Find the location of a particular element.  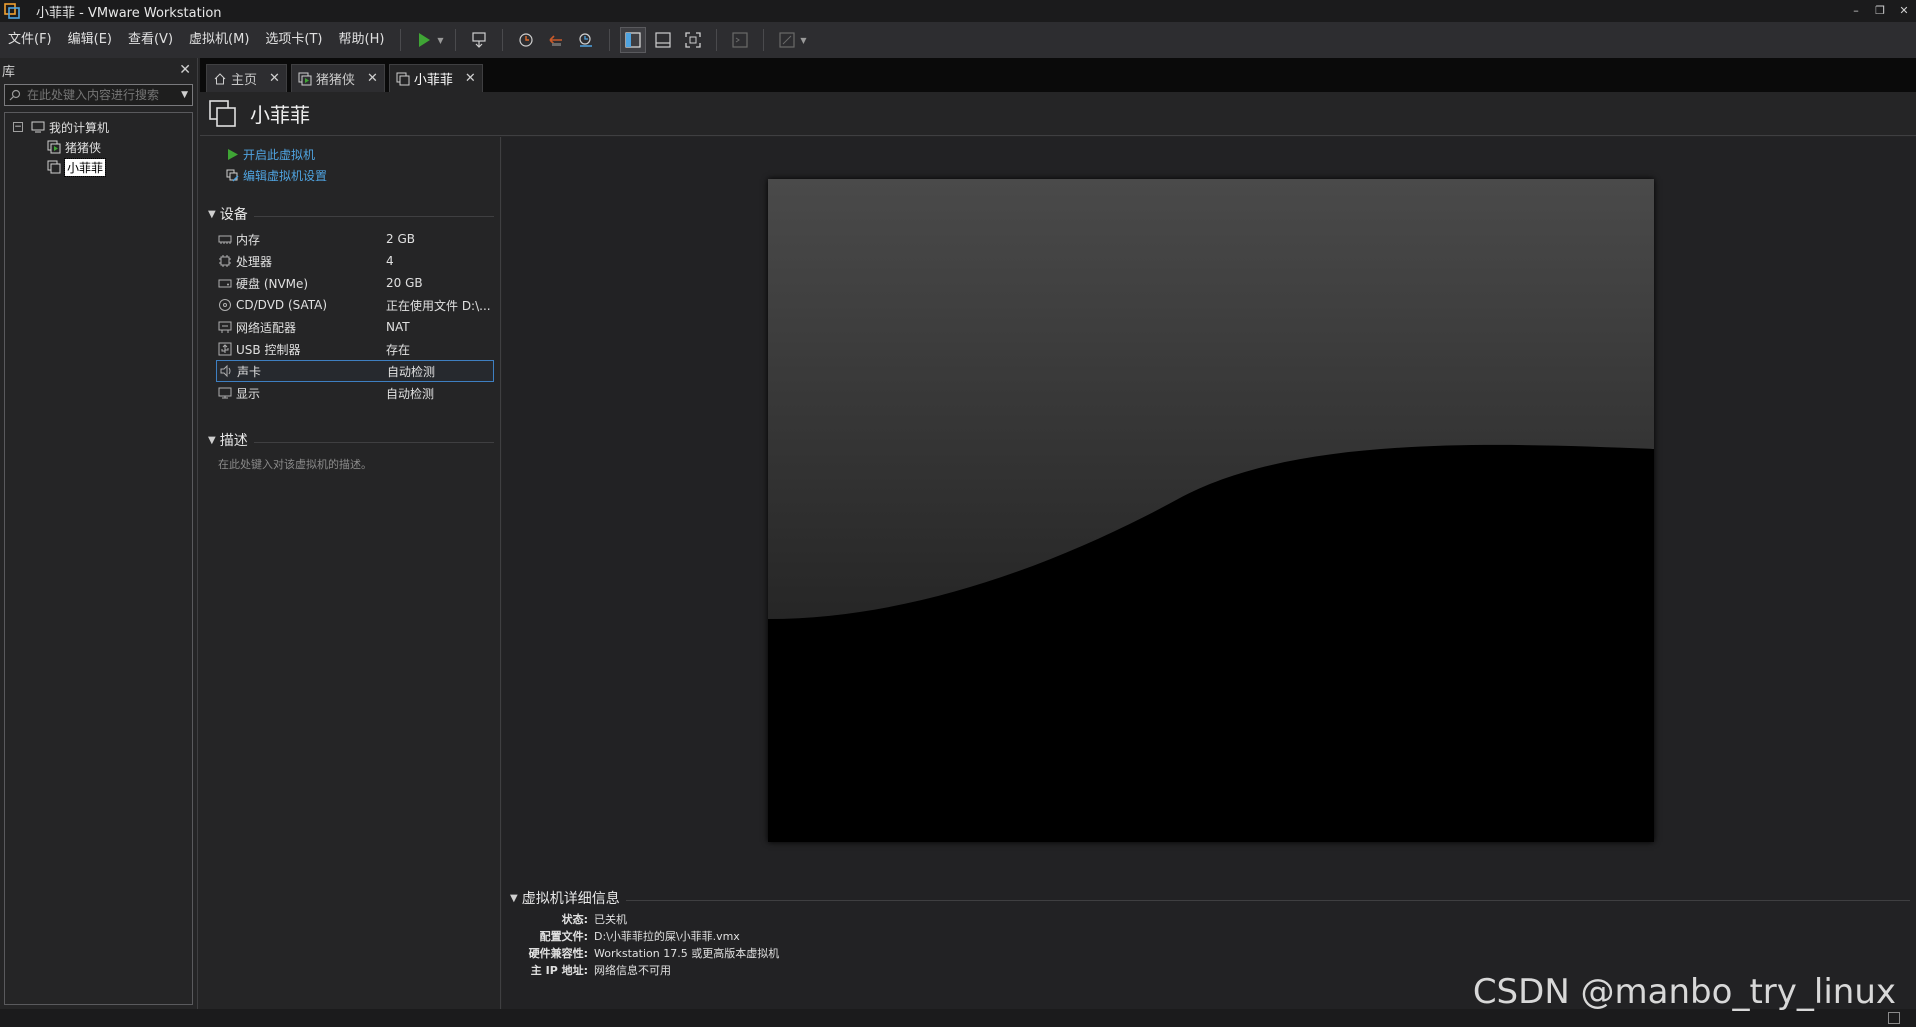

detail-key: 主 IP 地址: is located at coordinates (559, 970).